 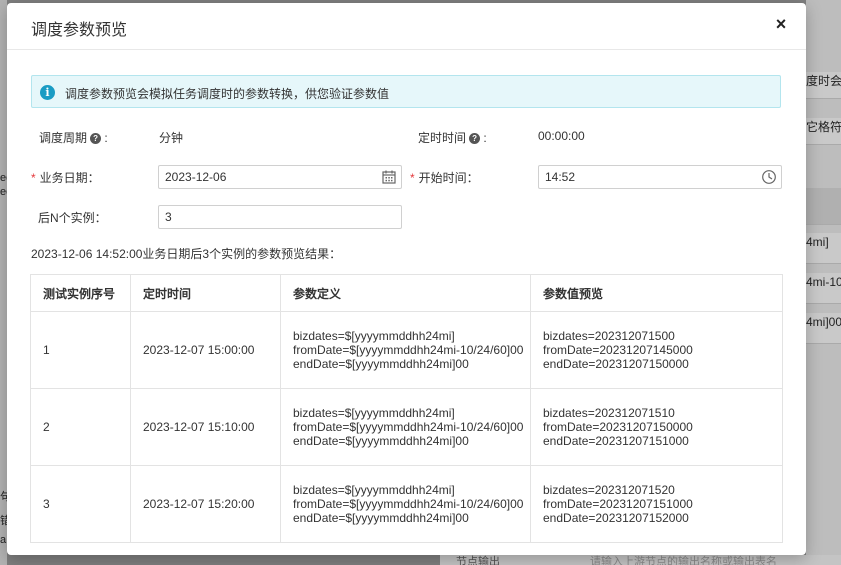 I want to click on info-alert: i 调度参数预览会模拟任务调度时的参数转换，供您验证参数值, so click(x=406, y=91).